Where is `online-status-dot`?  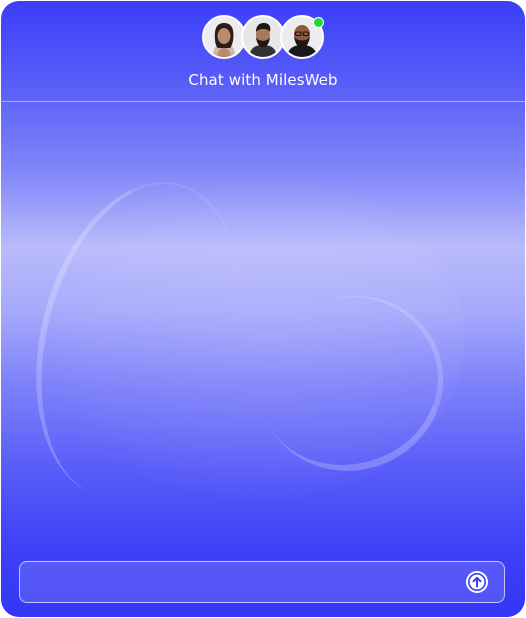 online-status-dot is located at coordinates (318, 22).